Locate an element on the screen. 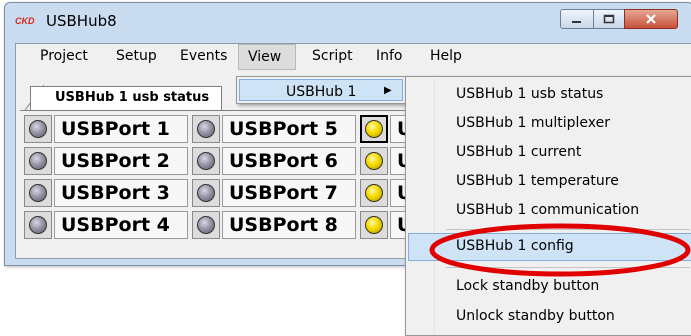  flyout-item-communication: USBHub 1 communication is located at coordinates (549, 211).